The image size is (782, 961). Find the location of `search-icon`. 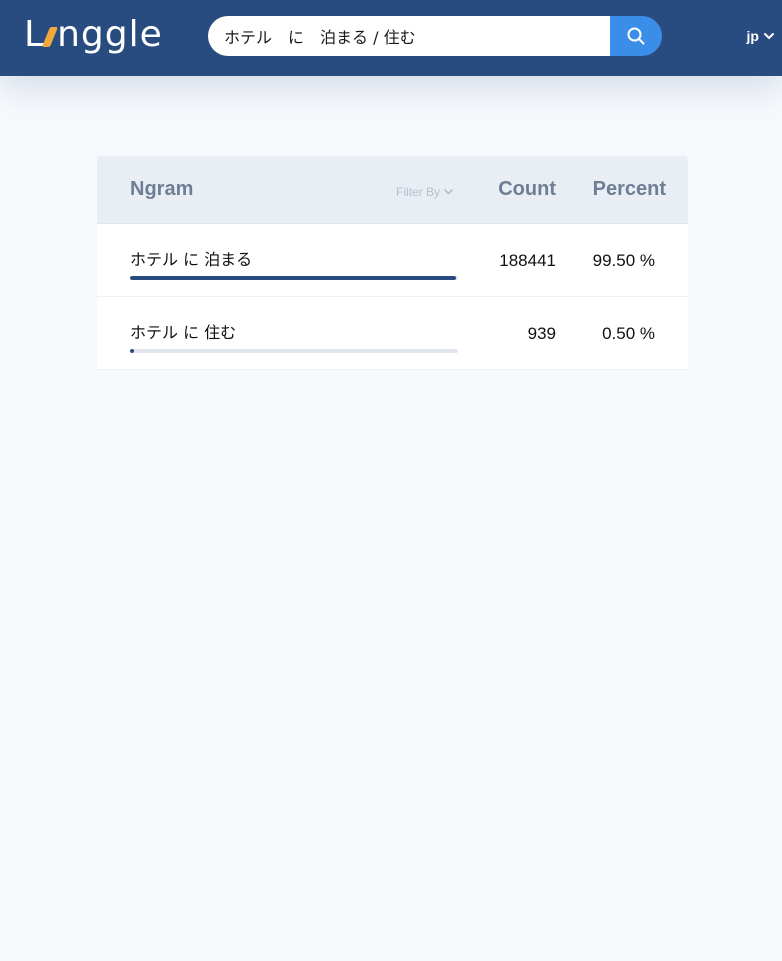

search-icon is located at coordinates (636, 36).